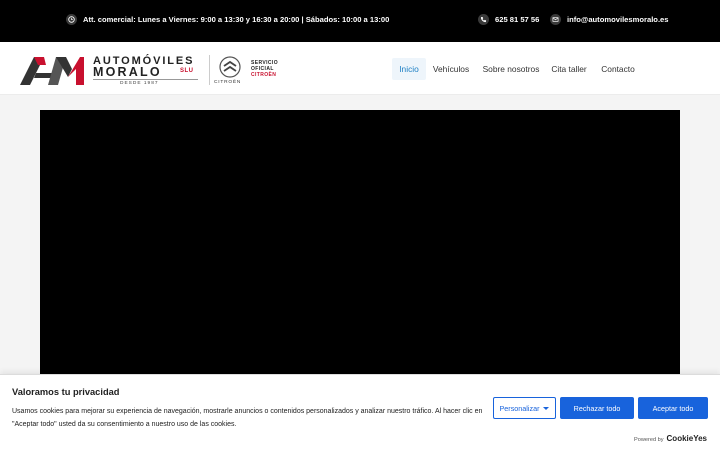  What do you see at coordinates (483, 19) in the screenshot?
I see `phone-icon` at bounding box center [483, 19].